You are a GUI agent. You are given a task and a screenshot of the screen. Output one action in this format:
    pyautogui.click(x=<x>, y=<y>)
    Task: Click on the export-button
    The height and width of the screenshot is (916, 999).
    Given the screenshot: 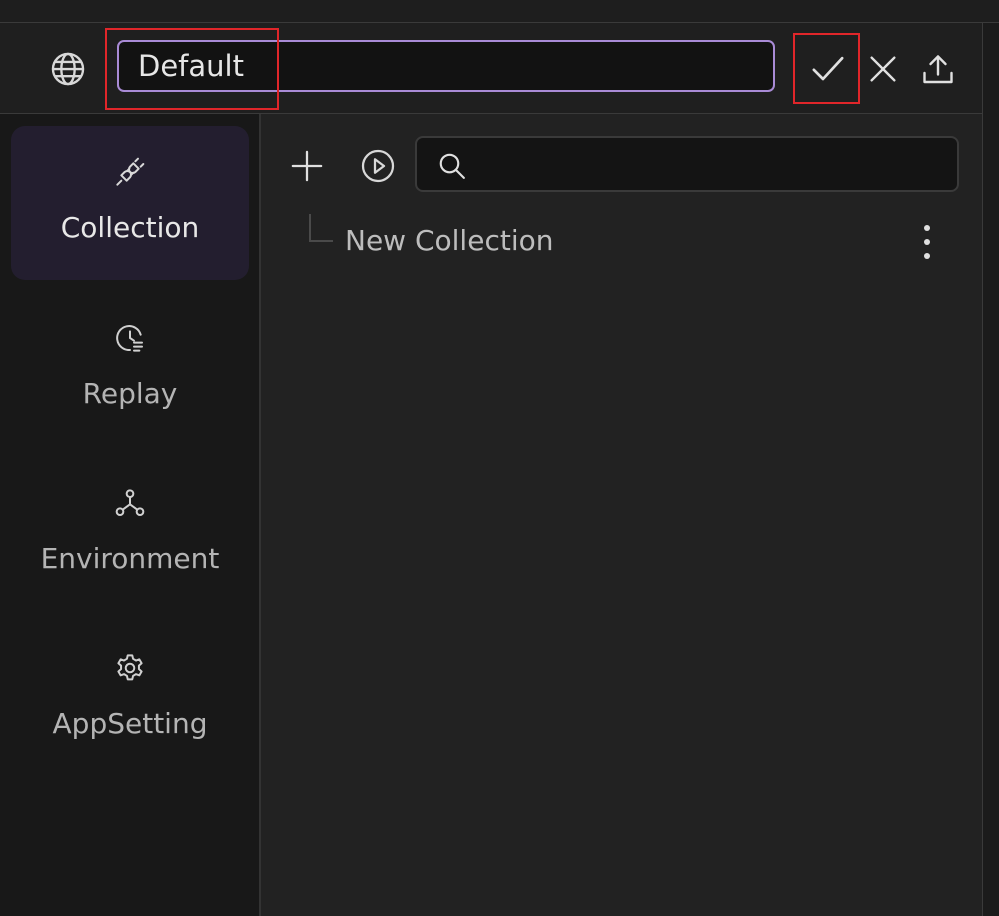 What is the action you would take?
    pyautogui.click(x=938, y=70)
    